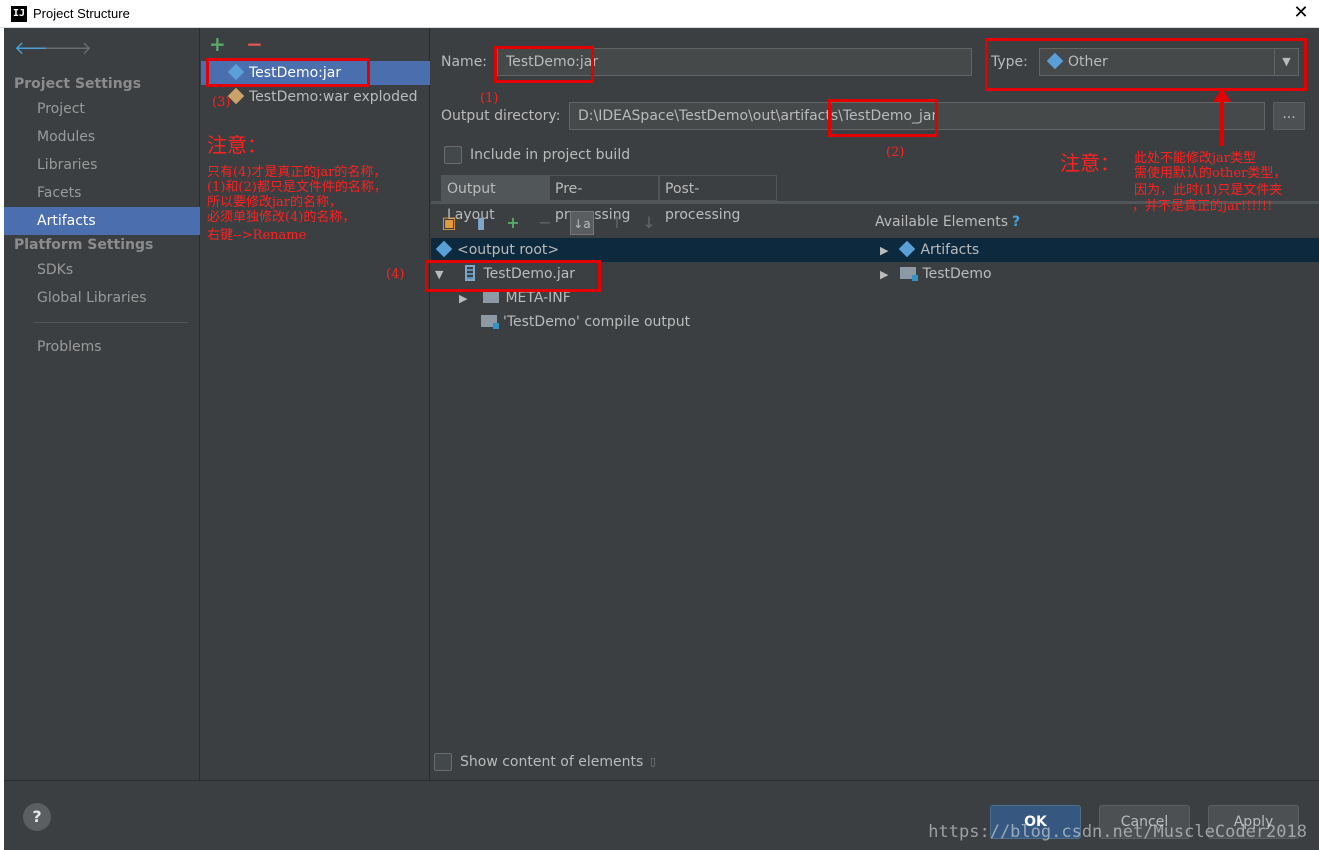 The width and height of the screenshot is (1319, 850). I want to click on sort-alphabetically-icon: ↓a, so click(582, 223).